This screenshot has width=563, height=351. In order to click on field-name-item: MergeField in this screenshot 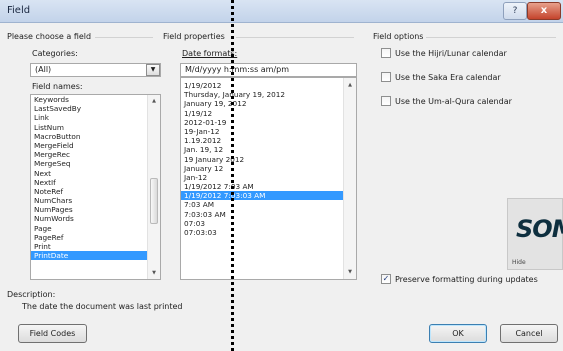, I will do `click(89, 145)`.